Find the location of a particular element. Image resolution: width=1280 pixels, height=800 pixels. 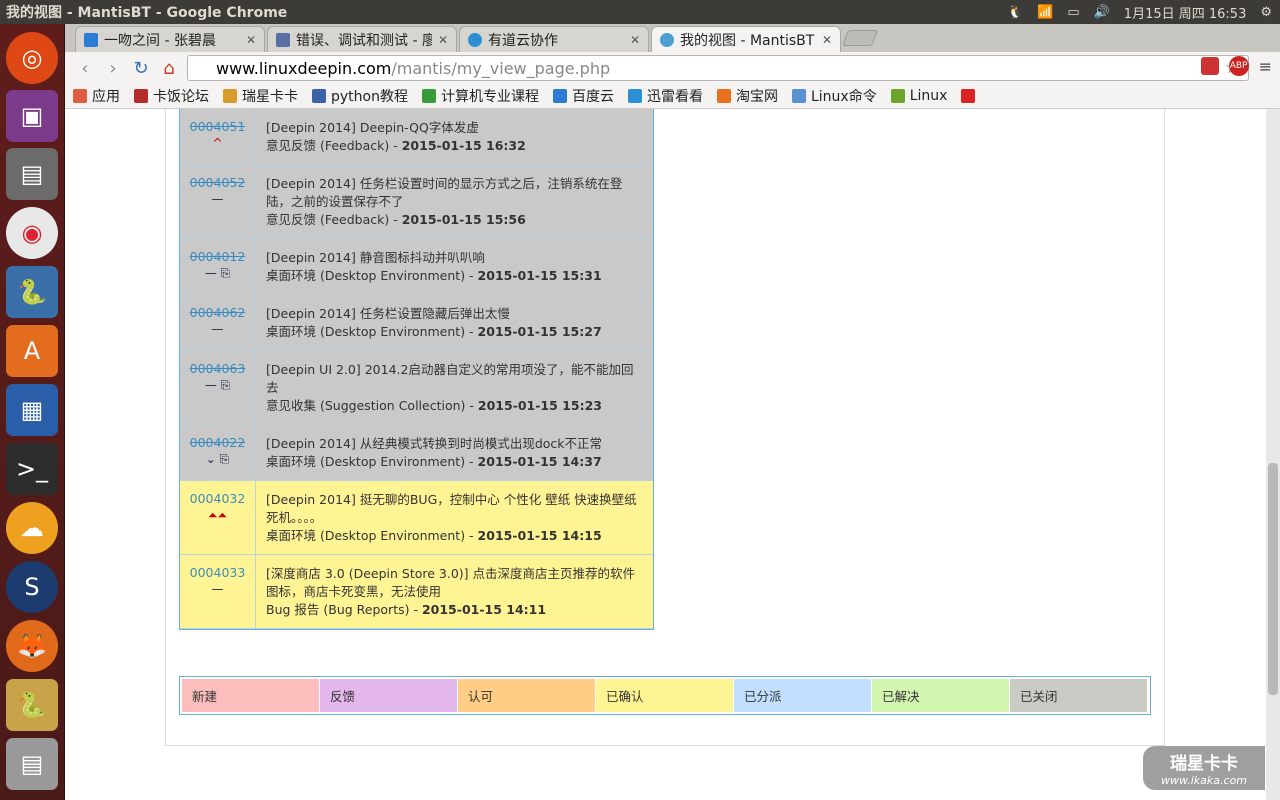

back-button: ‹ is located at coordinates (85, 68).